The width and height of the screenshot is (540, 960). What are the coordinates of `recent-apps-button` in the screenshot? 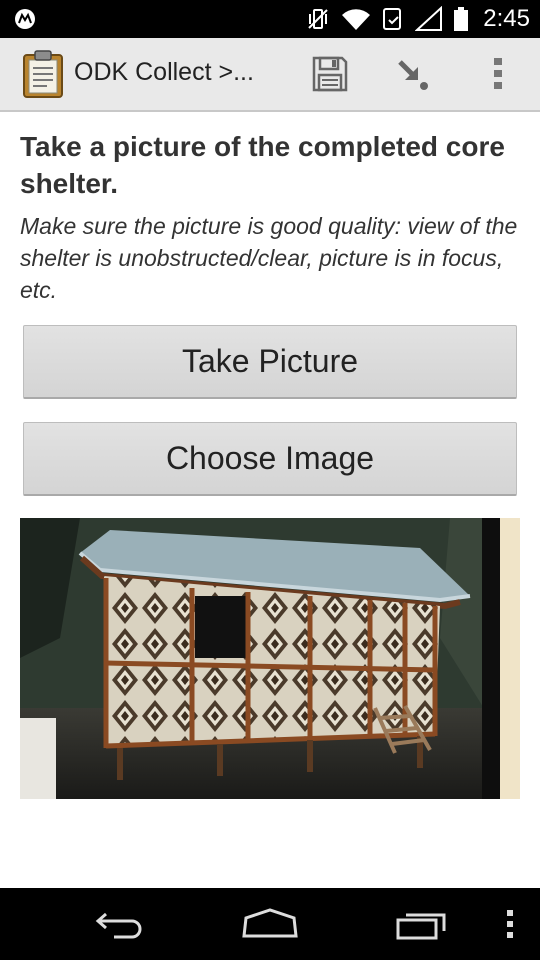 It's located at (422, 924).